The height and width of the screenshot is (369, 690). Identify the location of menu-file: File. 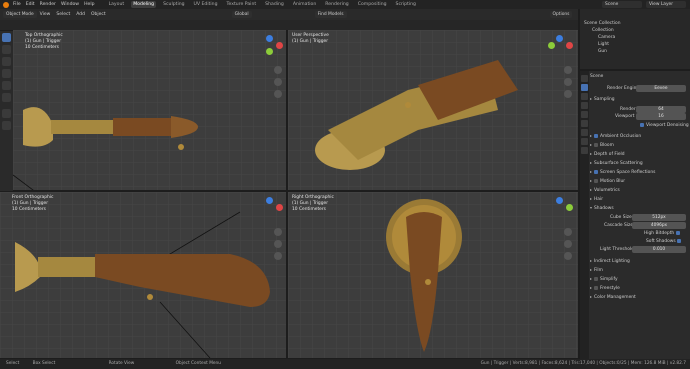
(17, 4).